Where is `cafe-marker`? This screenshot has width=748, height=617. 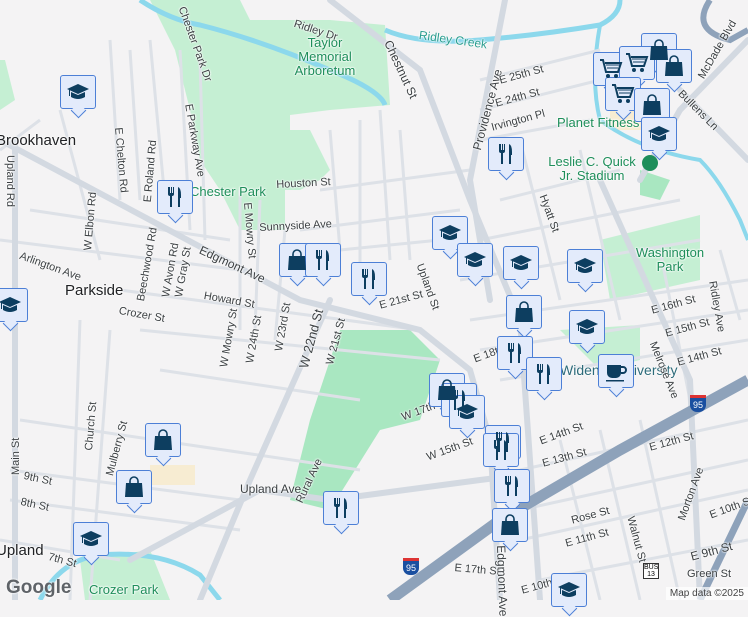
cafe-marker is located at coordinates (616, 371).